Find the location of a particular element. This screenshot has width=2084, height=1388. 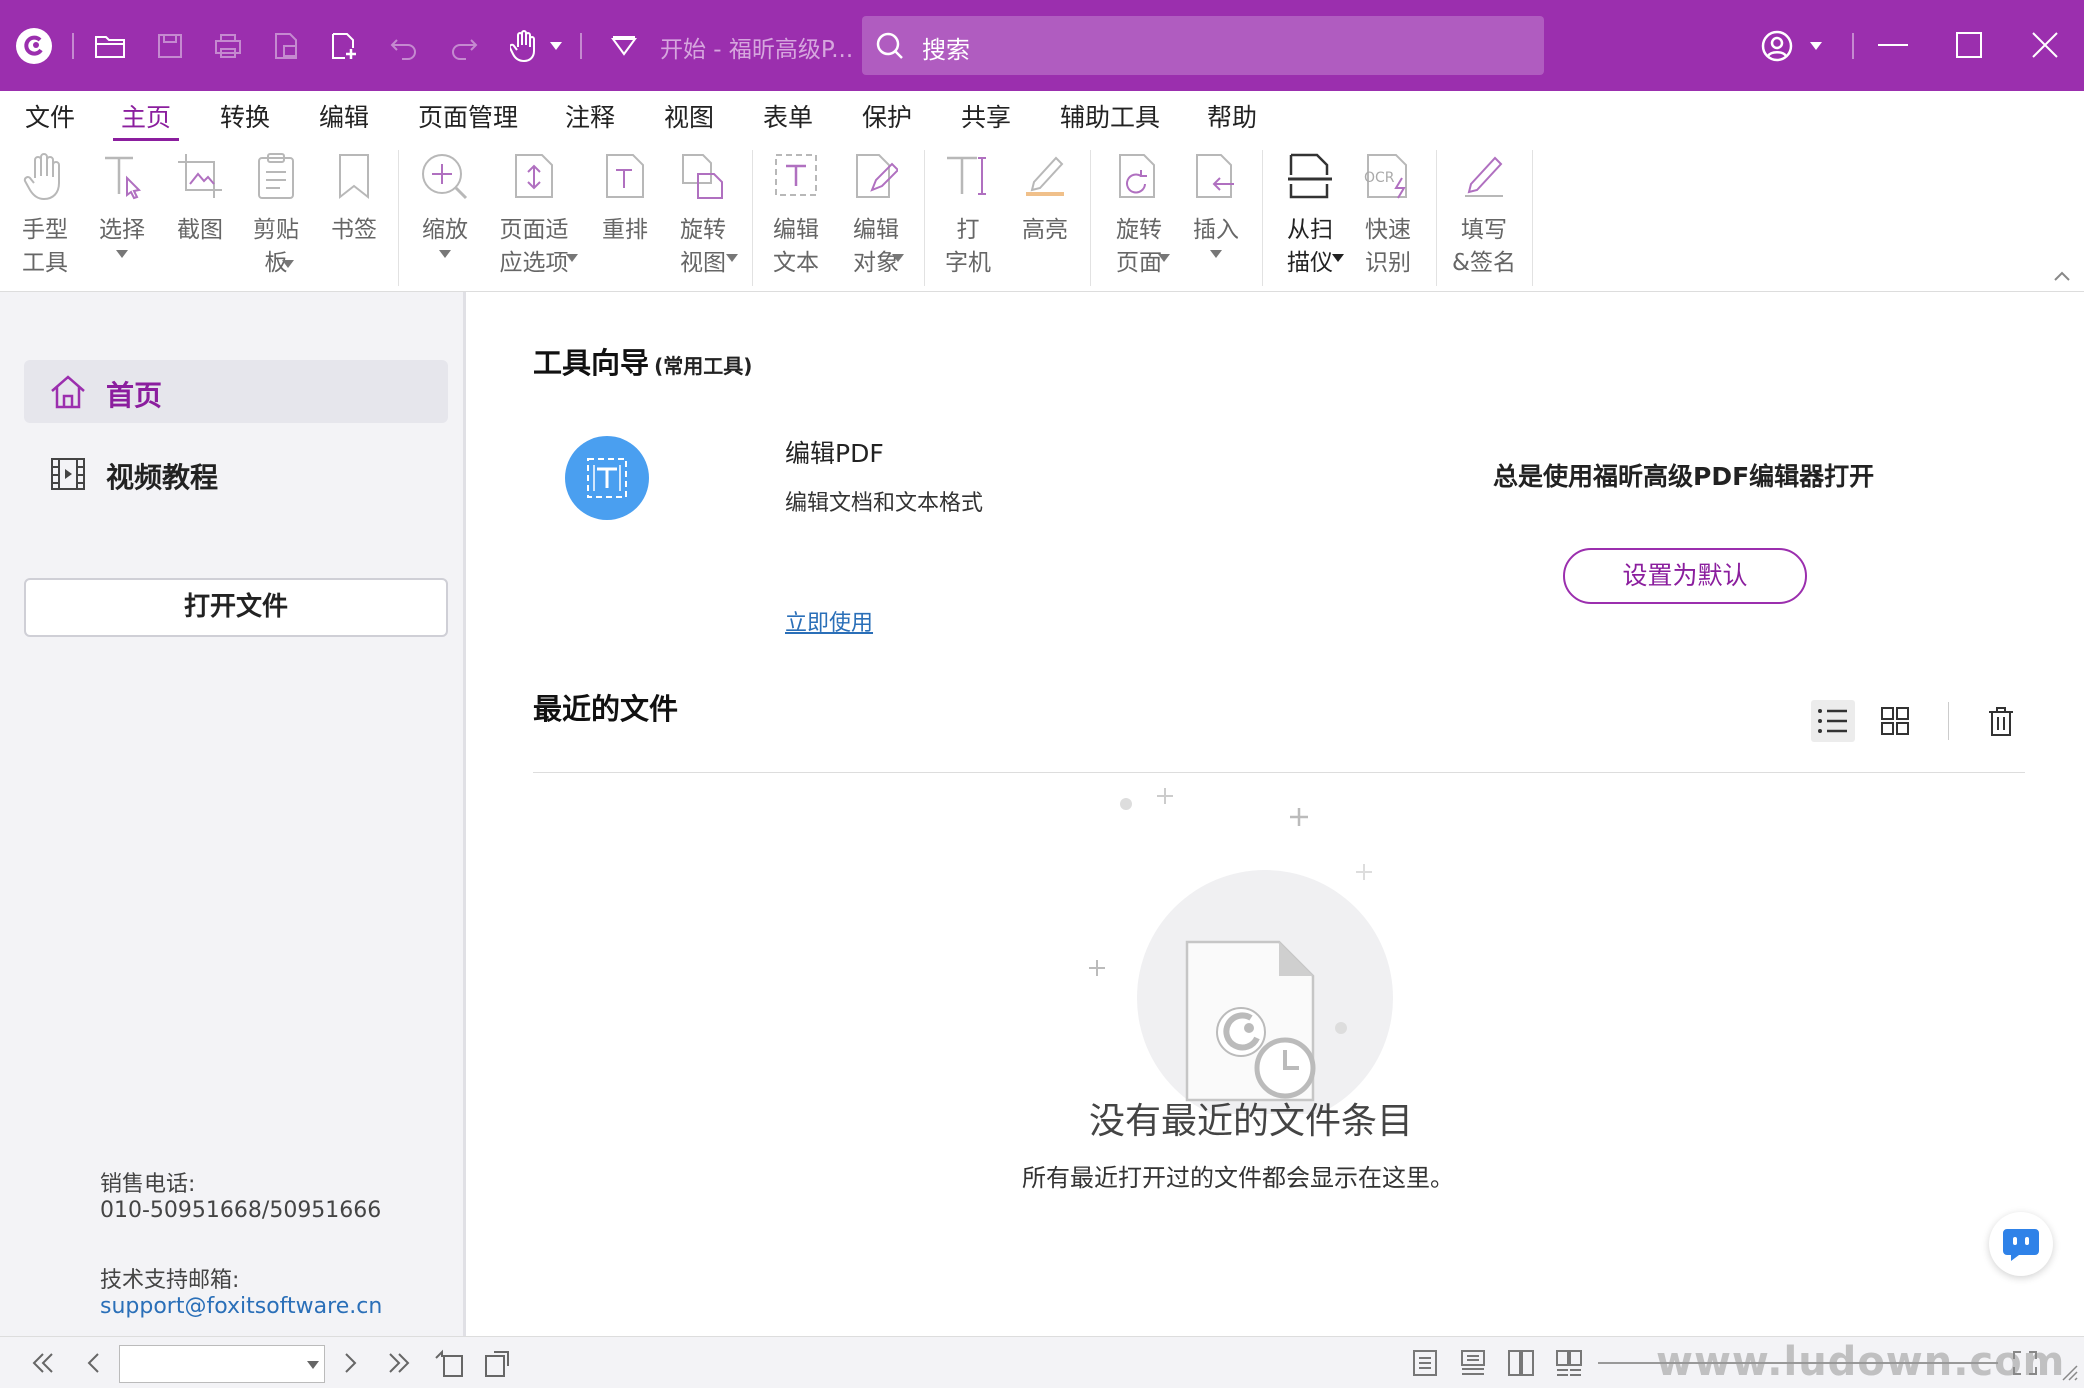

facing-page-icon is located at coordinates (1521, 1363).